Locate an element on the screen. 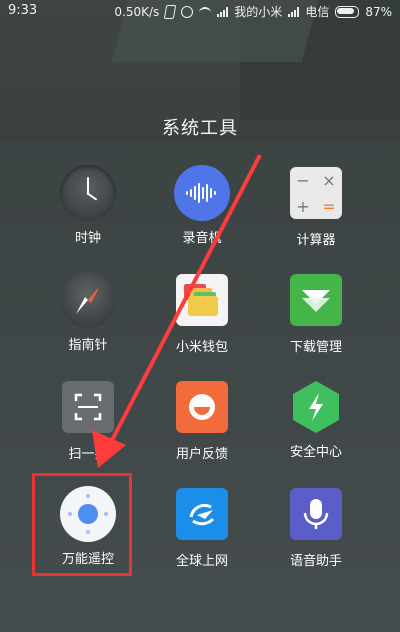 The image size is (400, 632). alarm-icon is located at coordinates (187, 11).